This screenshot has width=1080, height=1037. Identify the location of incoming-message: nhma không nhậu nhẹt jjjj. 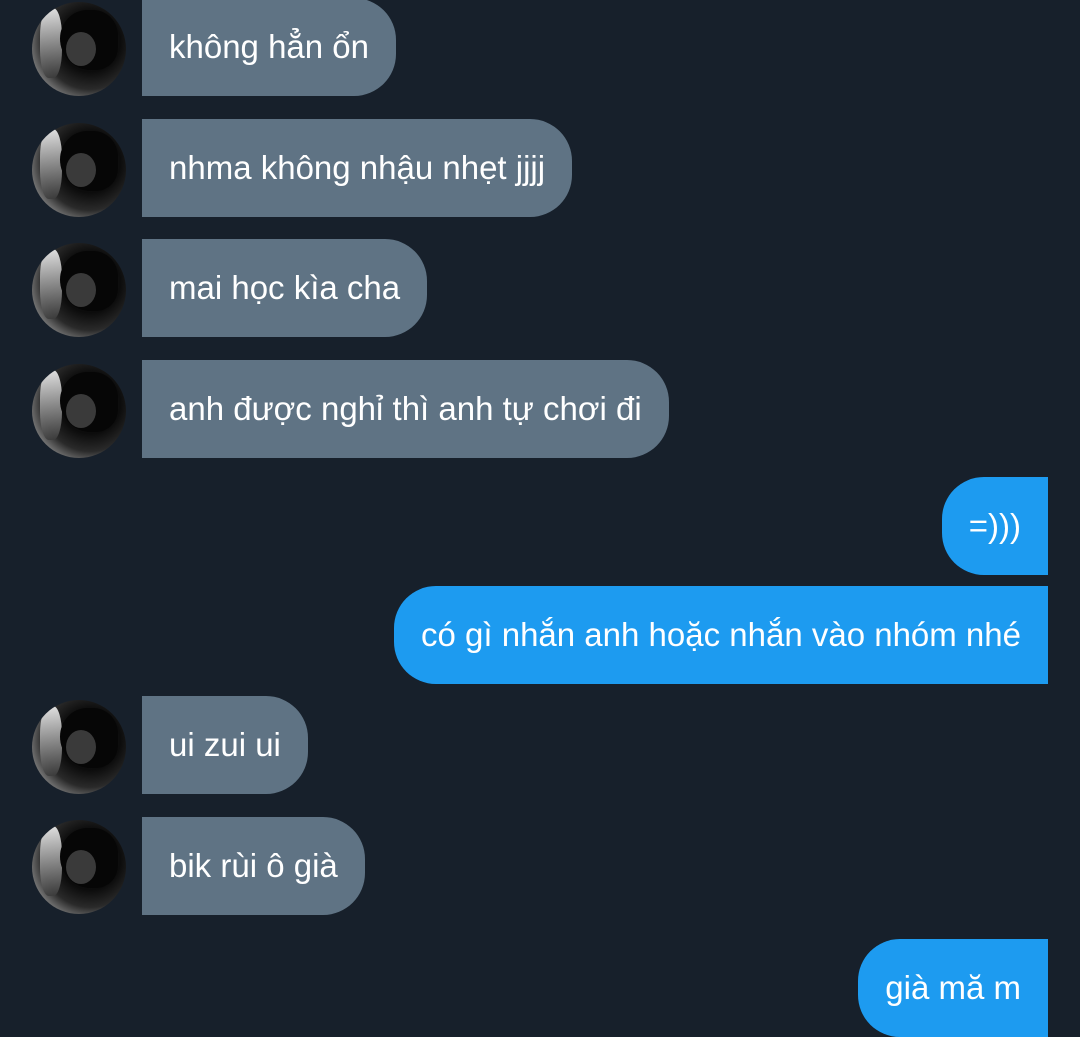
(357, 168).